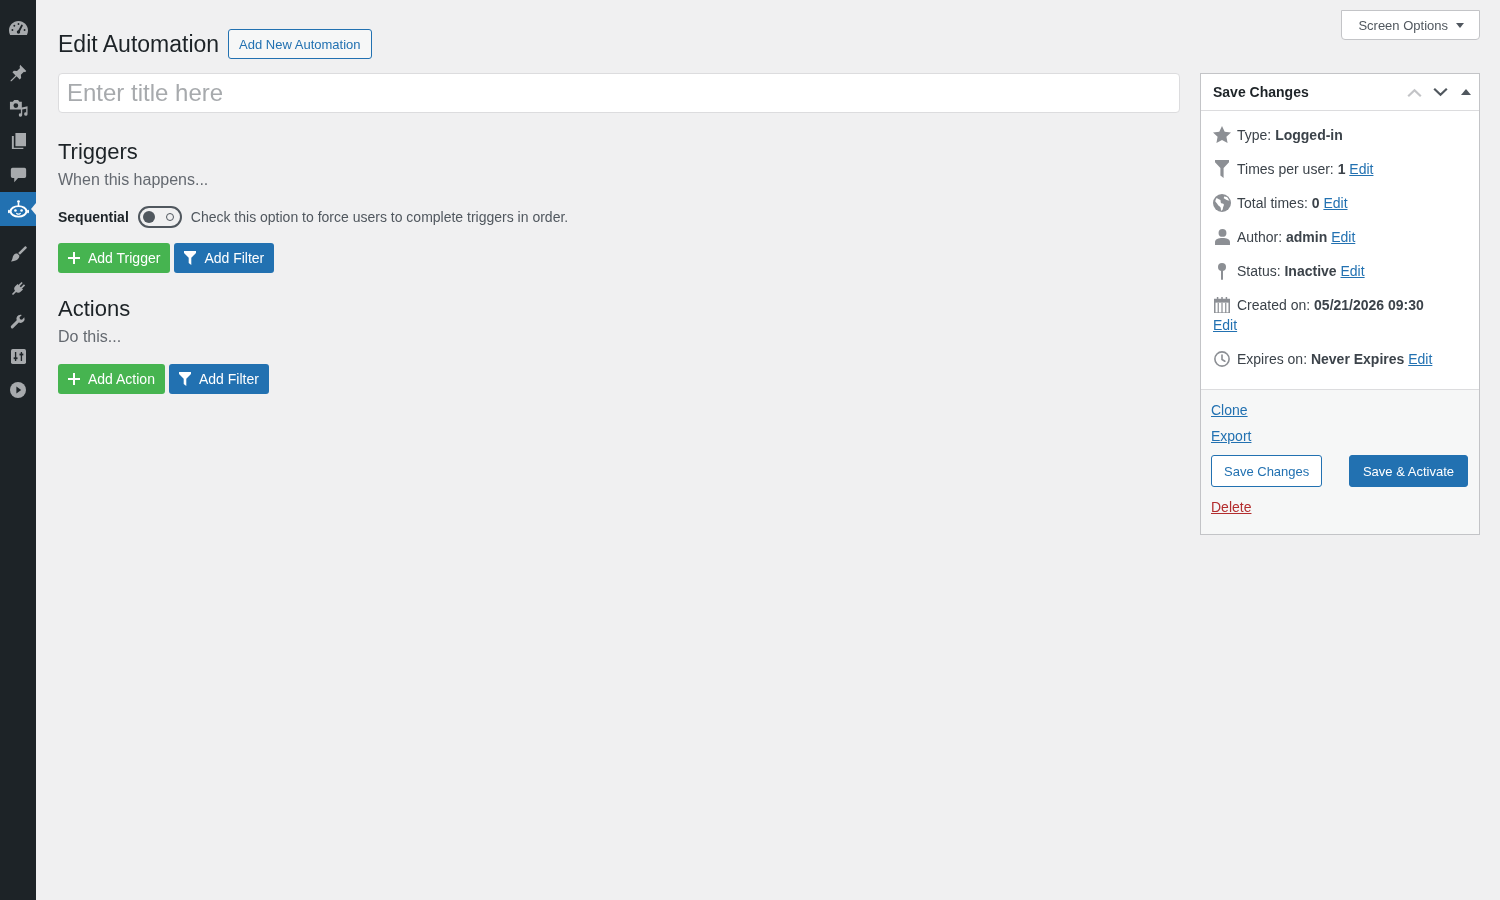 The height and width of the screenshot is (900, 1500). What do you see at coordinates (1278, 203) in the screenshot?
I see `detail-text: Total times: 0` at bounding box center [1278, 203].